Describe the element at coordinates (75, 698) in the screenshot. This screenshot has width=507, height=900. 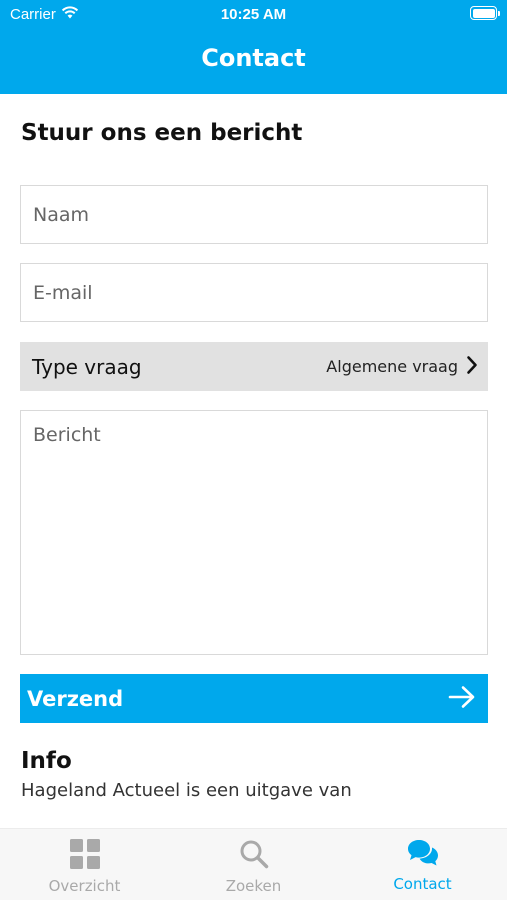
I see `submit-label: Verzend` at that location.